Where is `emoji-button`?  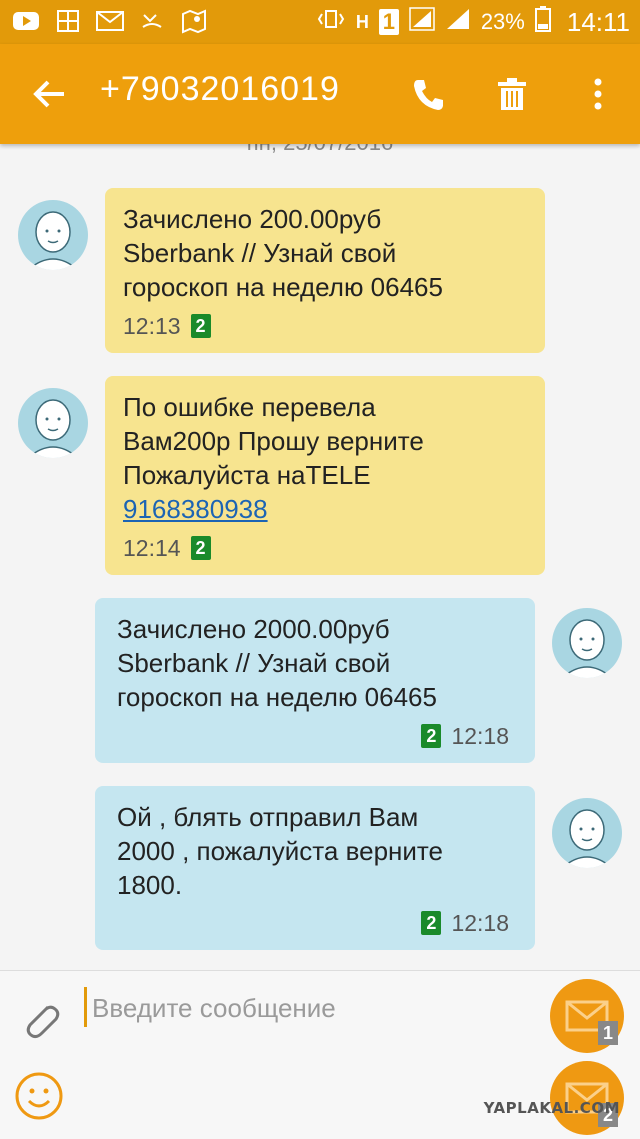
emoji-button is located at coordinates (39, 1096).